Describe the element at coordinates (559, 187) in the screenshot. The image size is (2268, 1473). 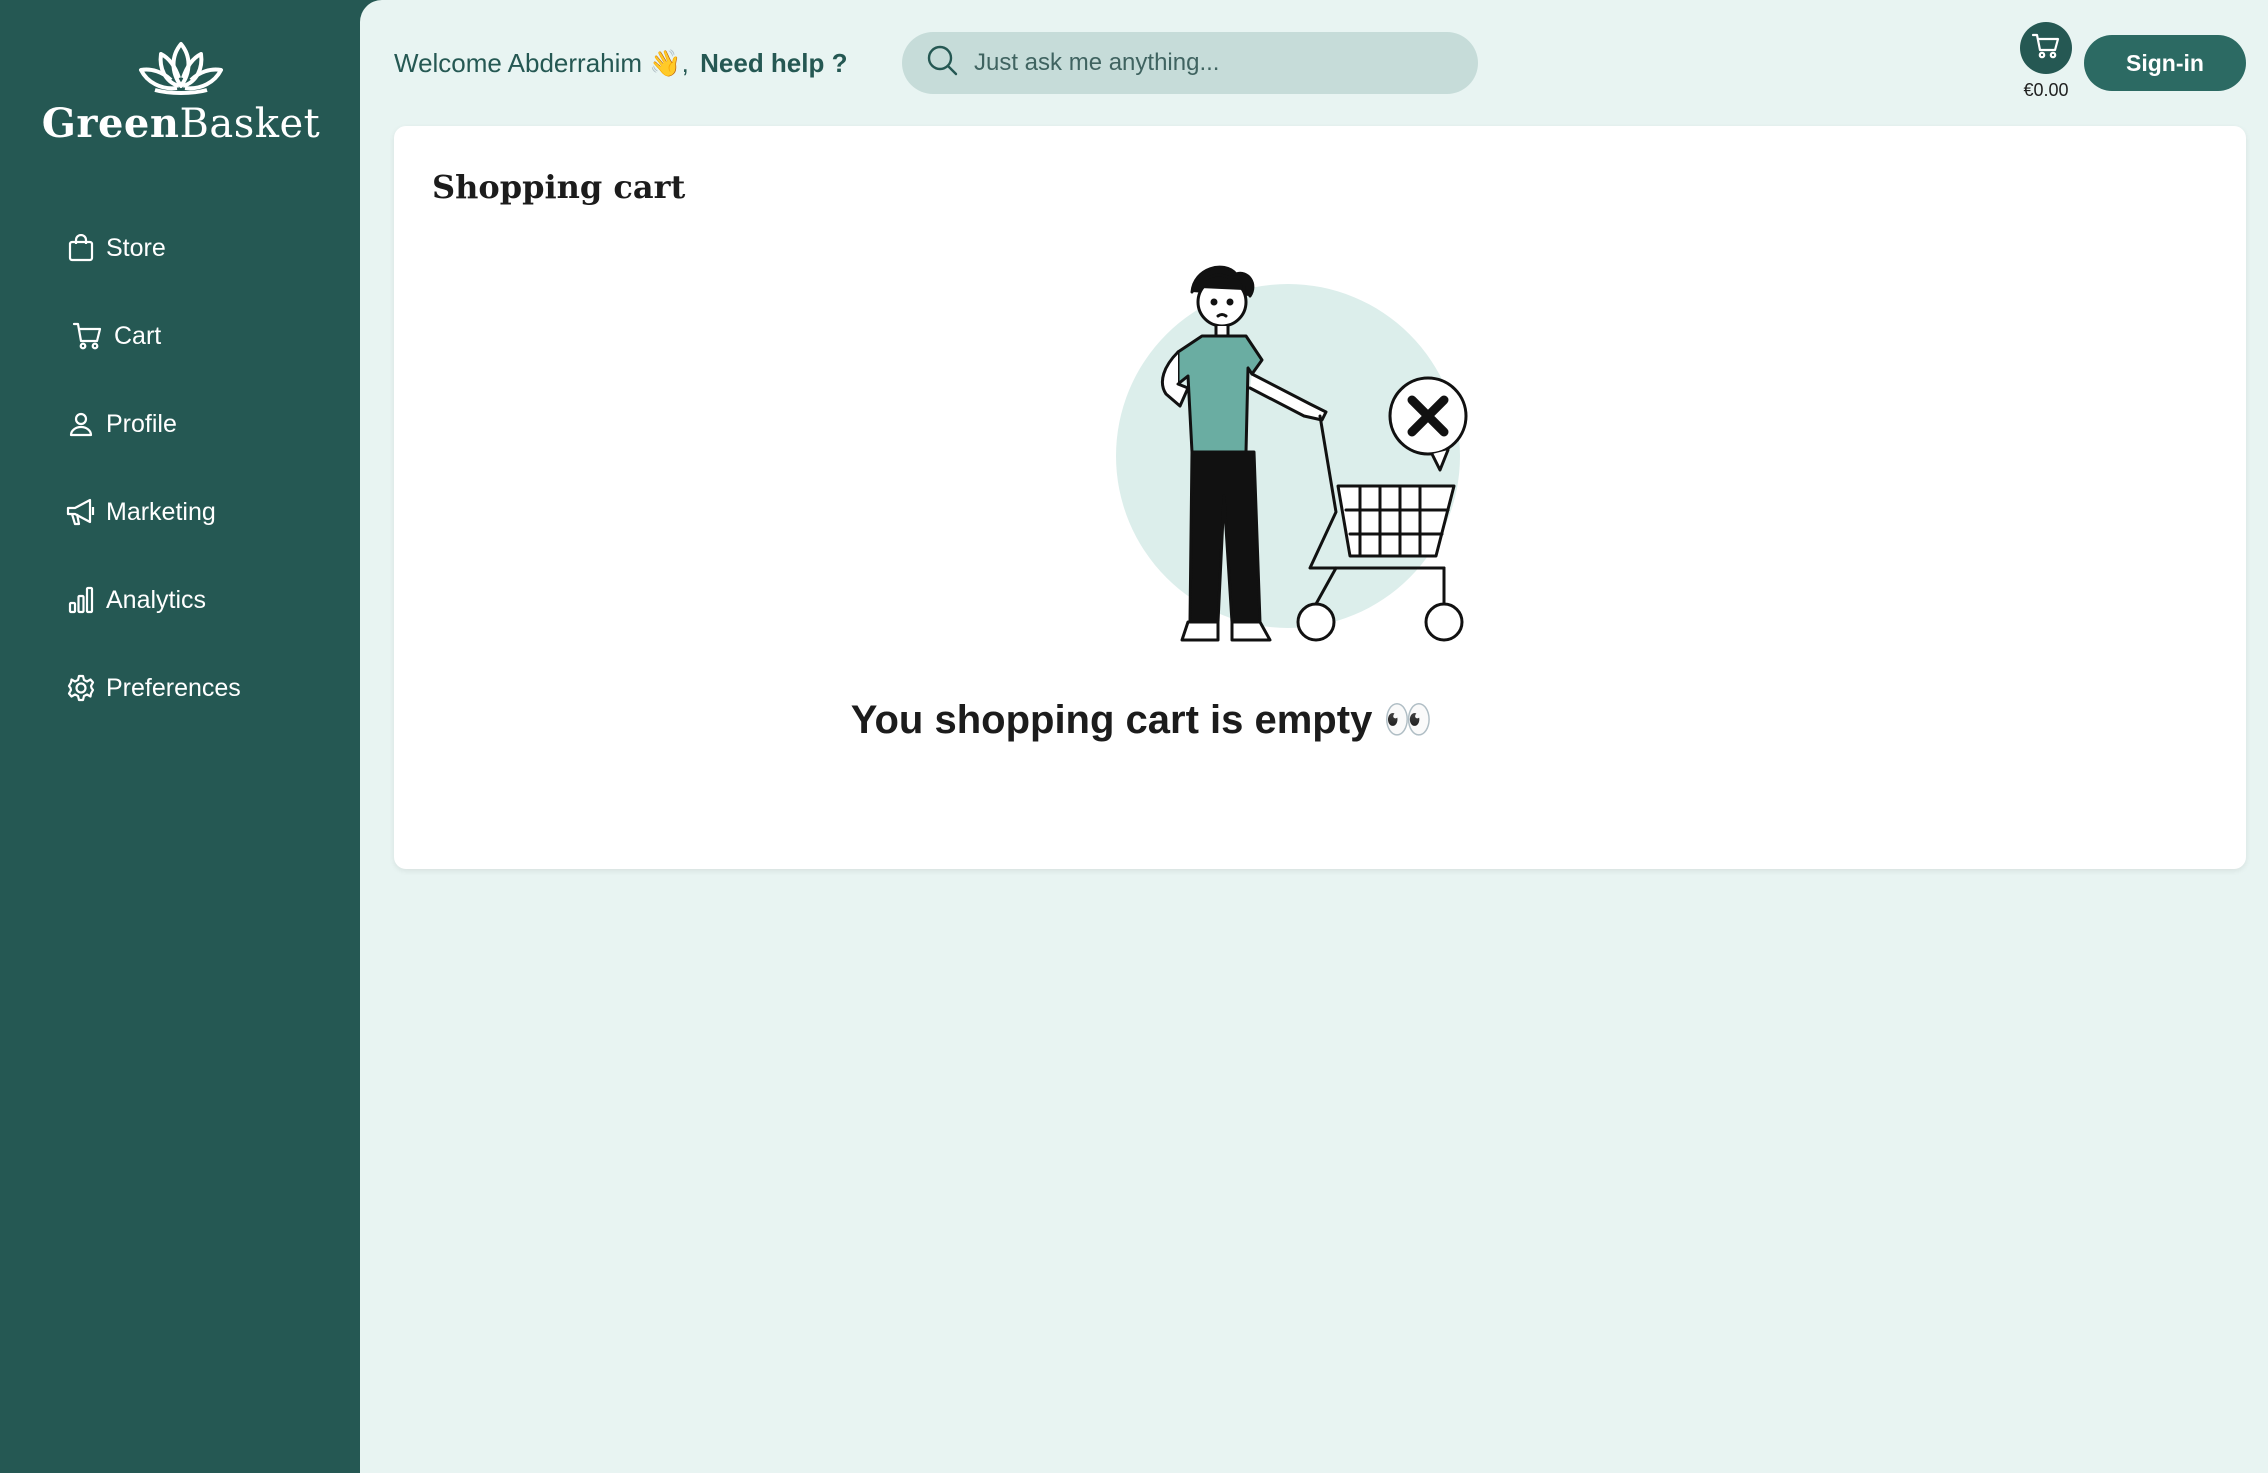
I see `page-title: Shopping cart` at that location.